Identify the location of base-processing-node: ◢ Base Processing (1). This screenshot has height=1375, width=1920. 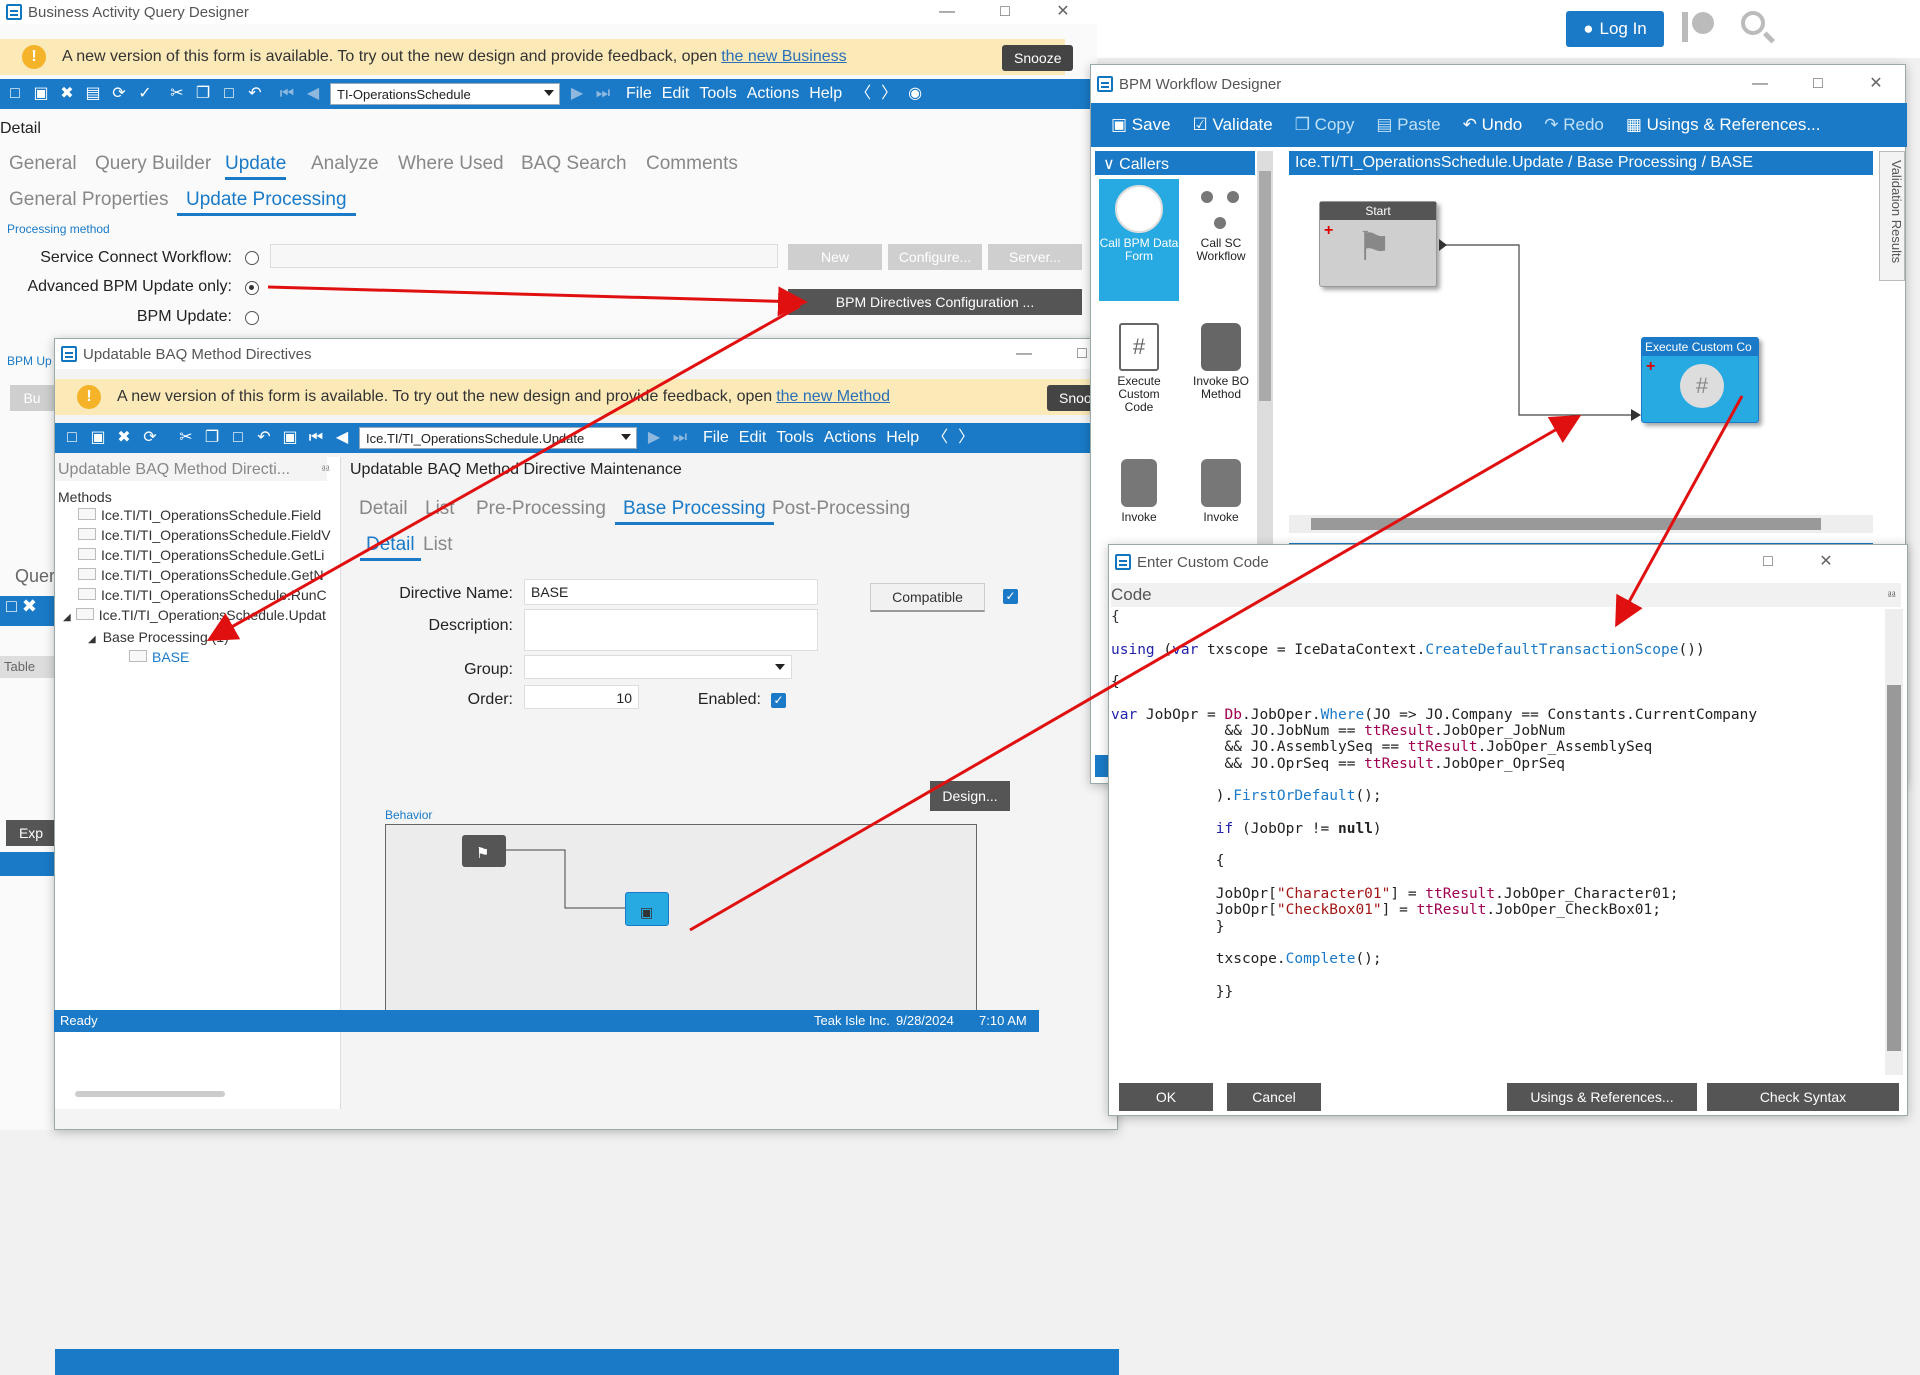
(158, 637).